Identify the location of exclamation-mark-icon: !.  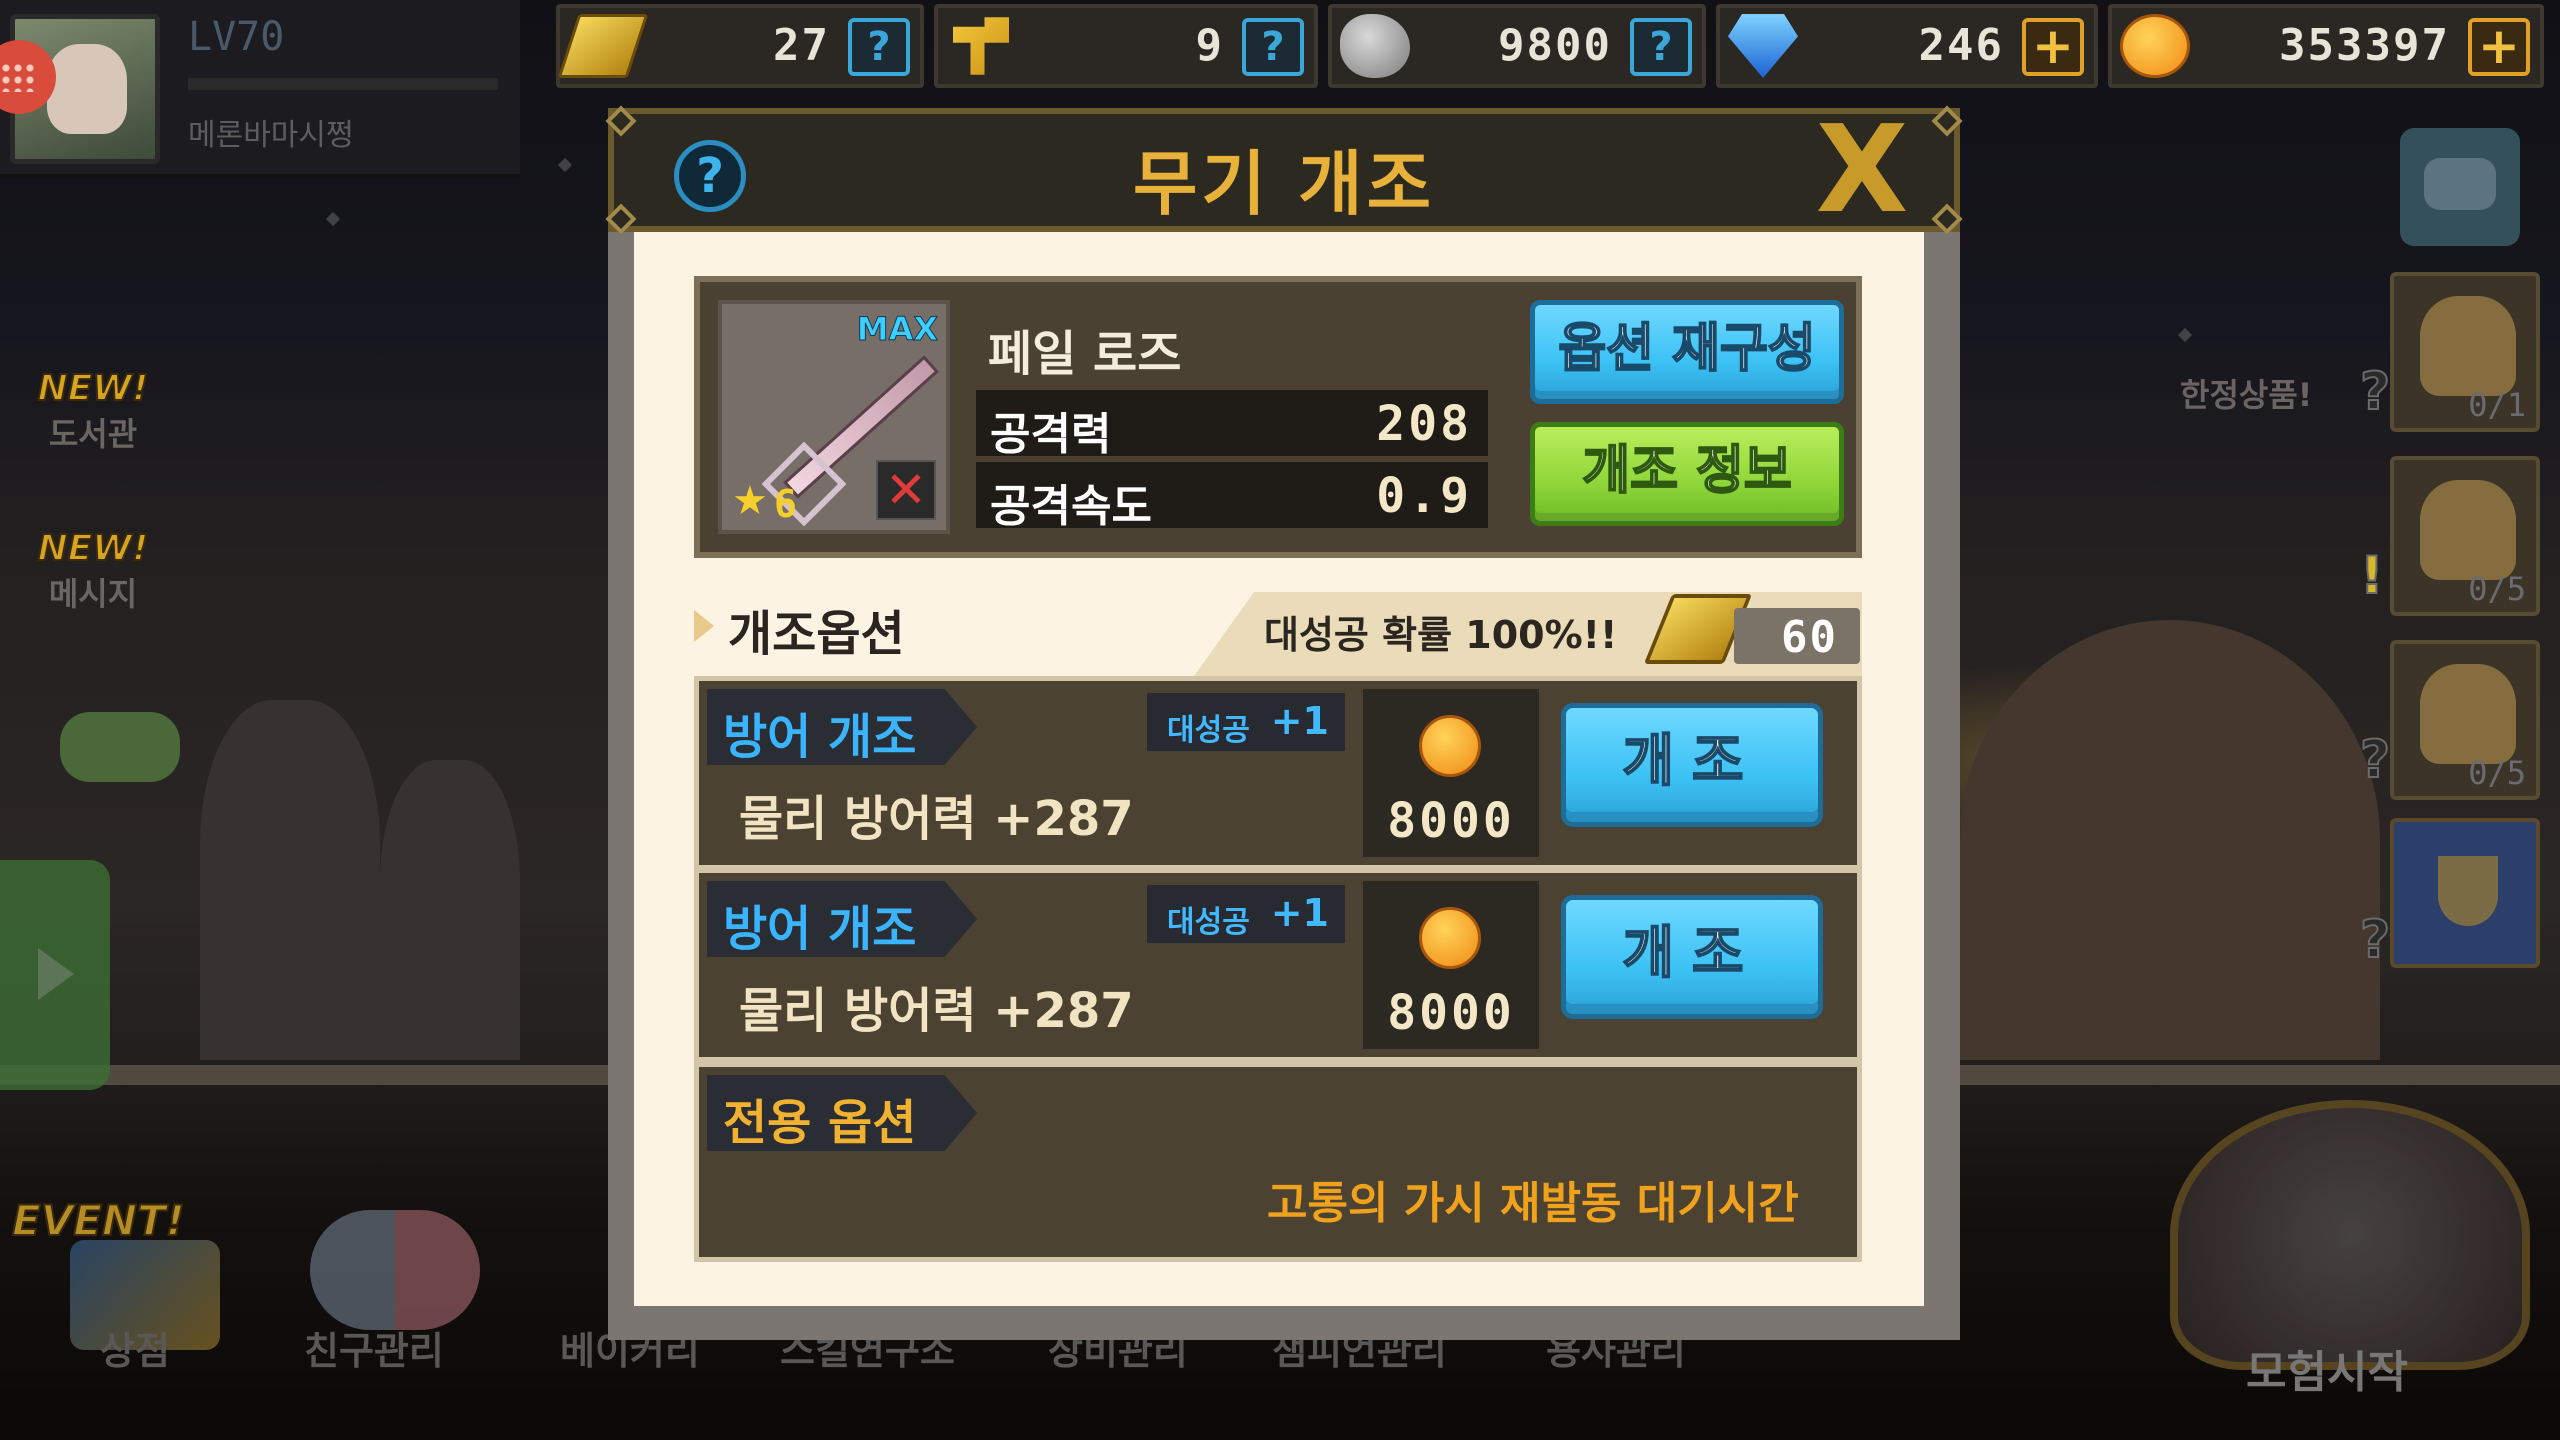
(2372, 576).